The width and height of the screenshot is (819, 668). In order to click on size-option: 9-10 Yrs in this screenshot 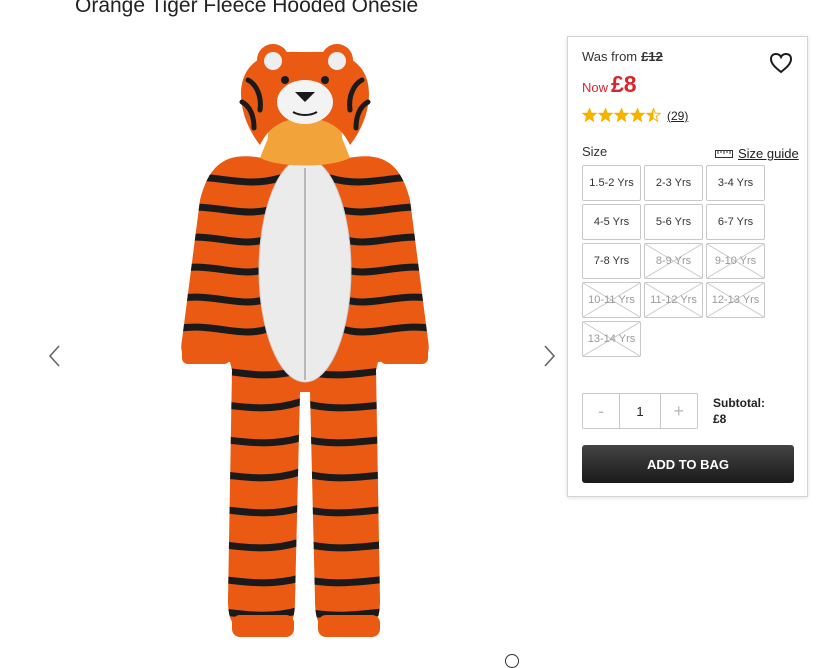, I will do `click(735, 261)`.